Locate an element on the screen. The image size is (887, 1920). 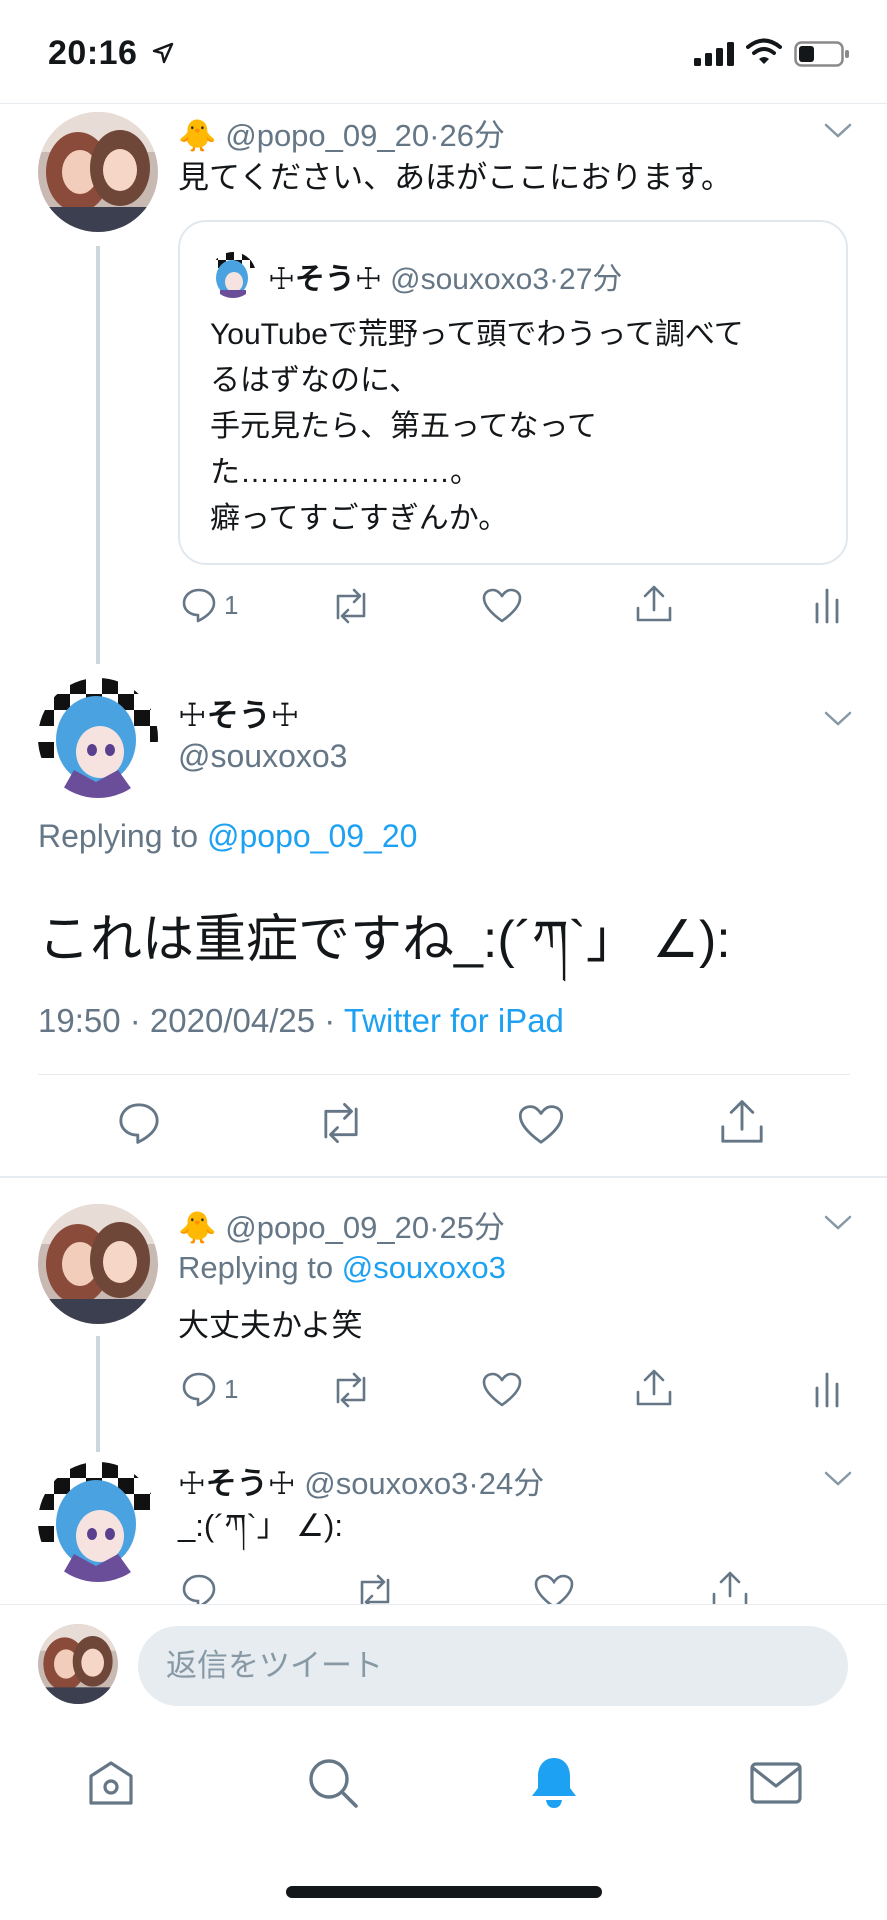
tweet-header: 🐥 @popo_09_20·26分 is located at coordinates (341, 135).